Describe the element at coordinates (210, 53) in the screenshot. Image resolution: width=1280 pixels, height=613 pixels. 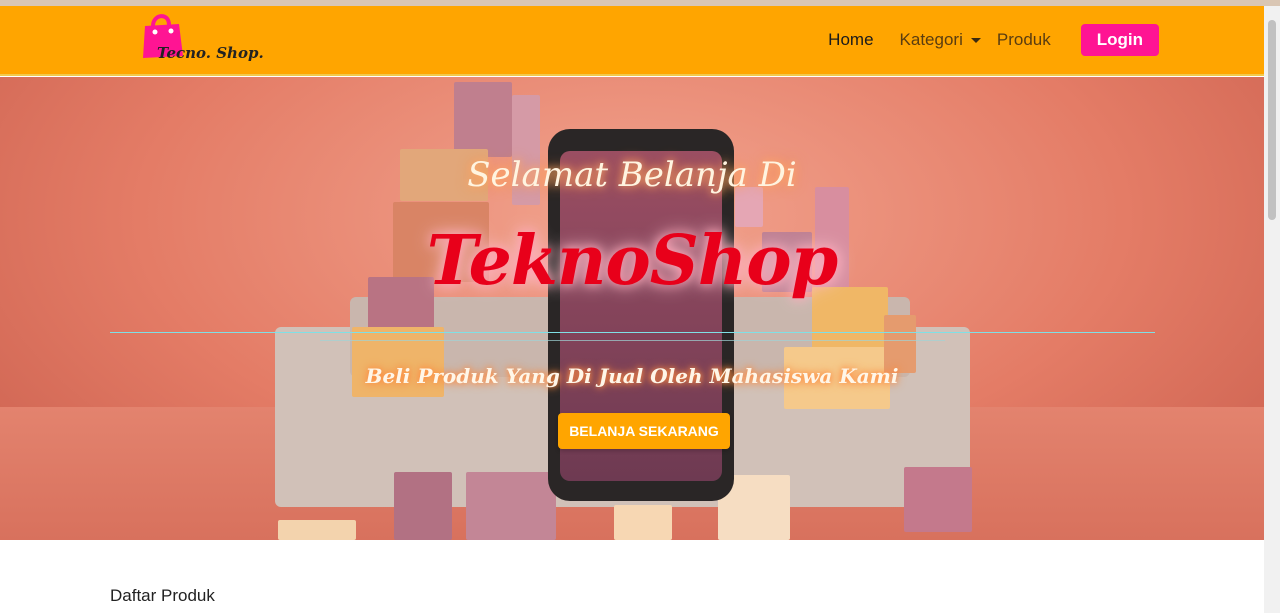
I see `logo-text: Tecno. Shop.` at that location.